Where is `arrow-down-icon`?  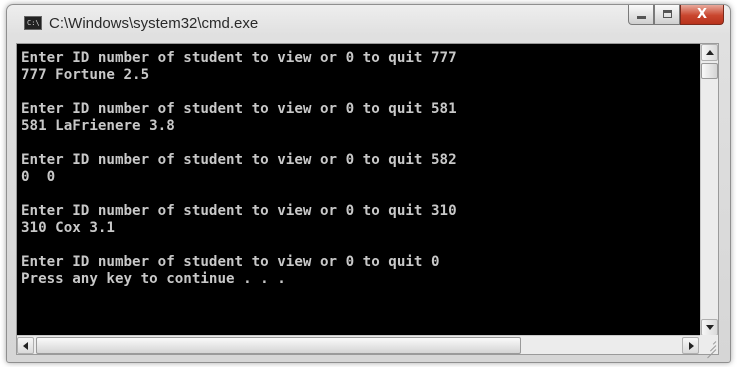 arrow-down-icon is located at coordinates (710, 327).